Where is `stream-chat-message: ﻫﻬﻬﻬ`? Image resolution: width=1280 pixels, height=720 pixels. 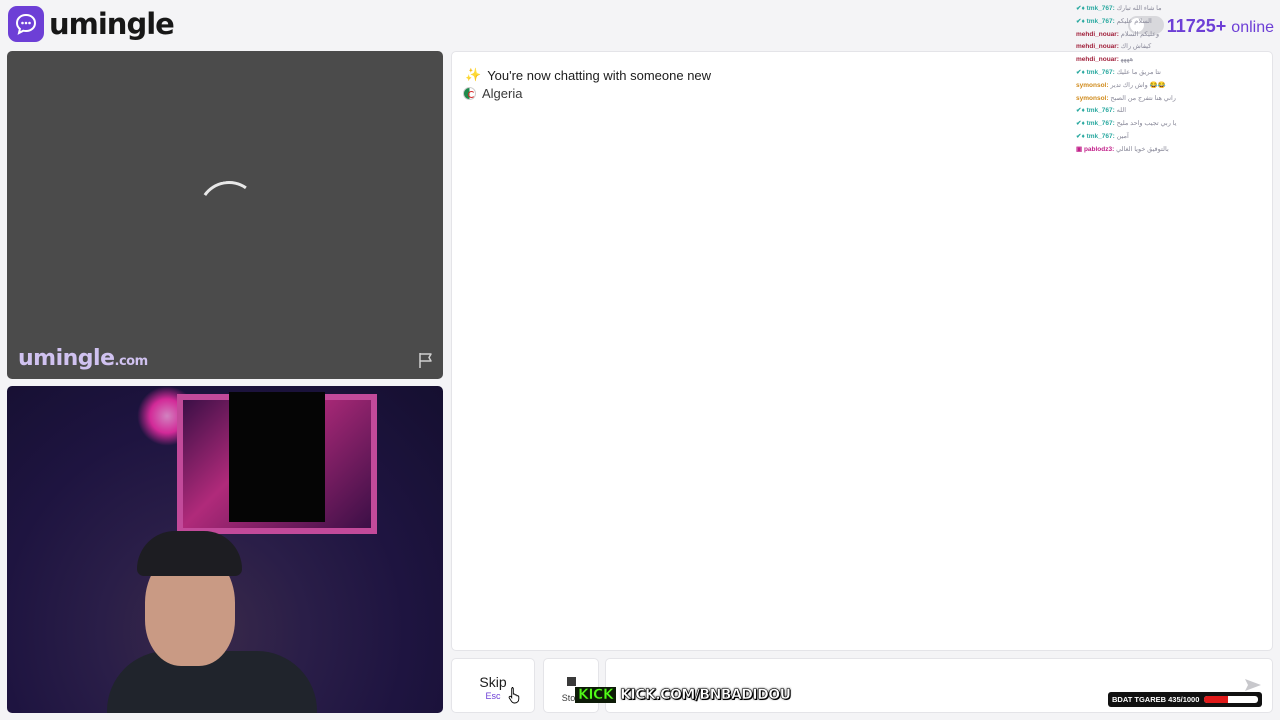
stream-chat-message: ﻫﻬﻬﻬ is located at coordinates (1126, 60).